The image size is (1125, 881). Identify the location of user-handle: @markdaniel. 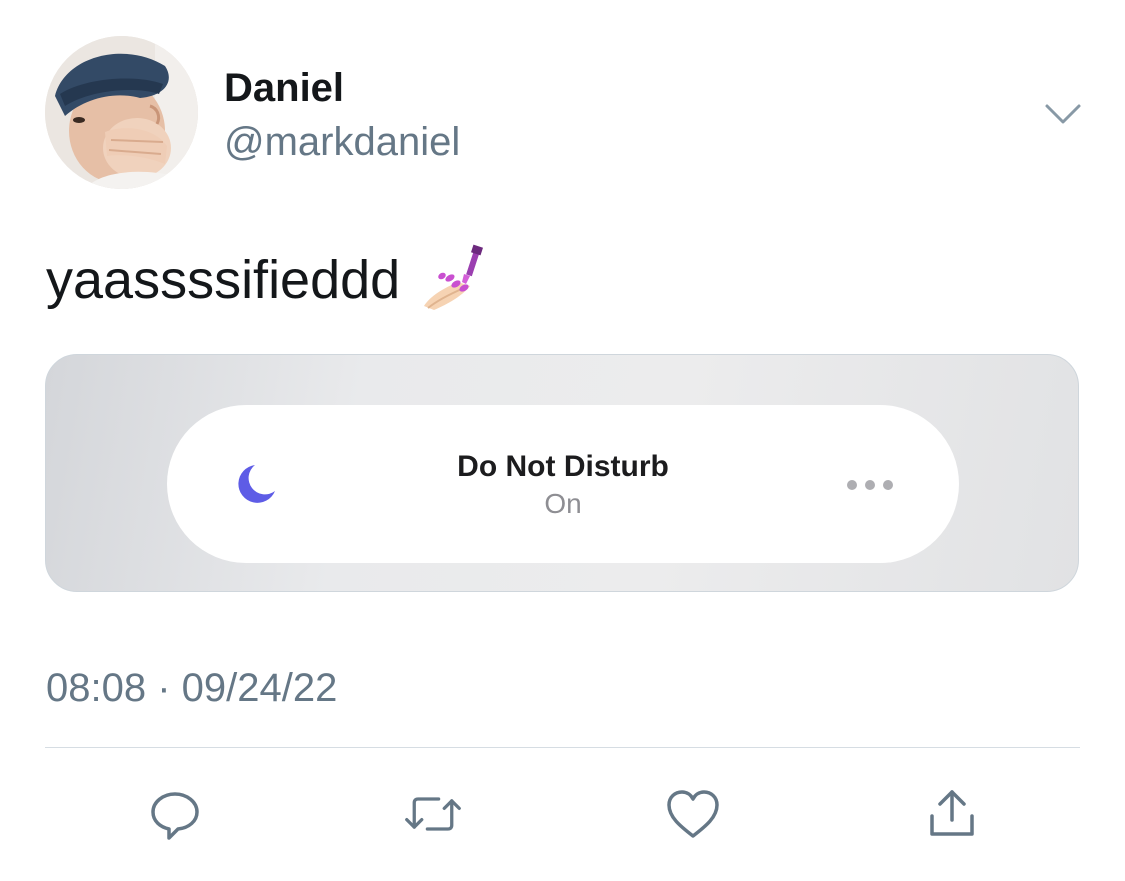
(342, 142).